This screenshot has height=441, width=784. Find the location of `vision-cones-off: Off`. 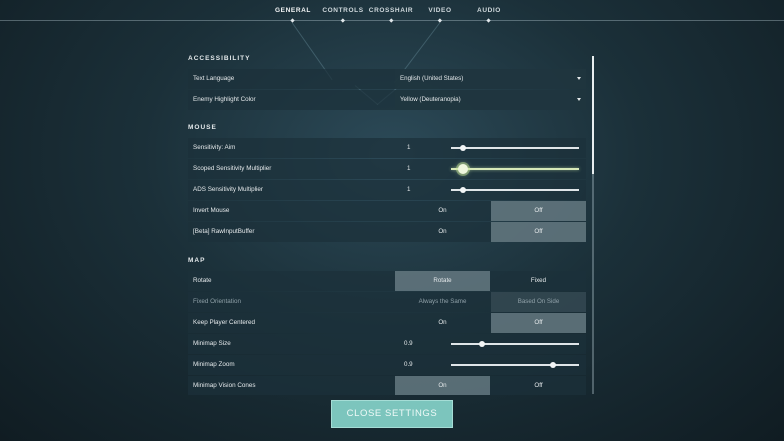

vision-cones-off: Off is located at coordinates (538, 385).